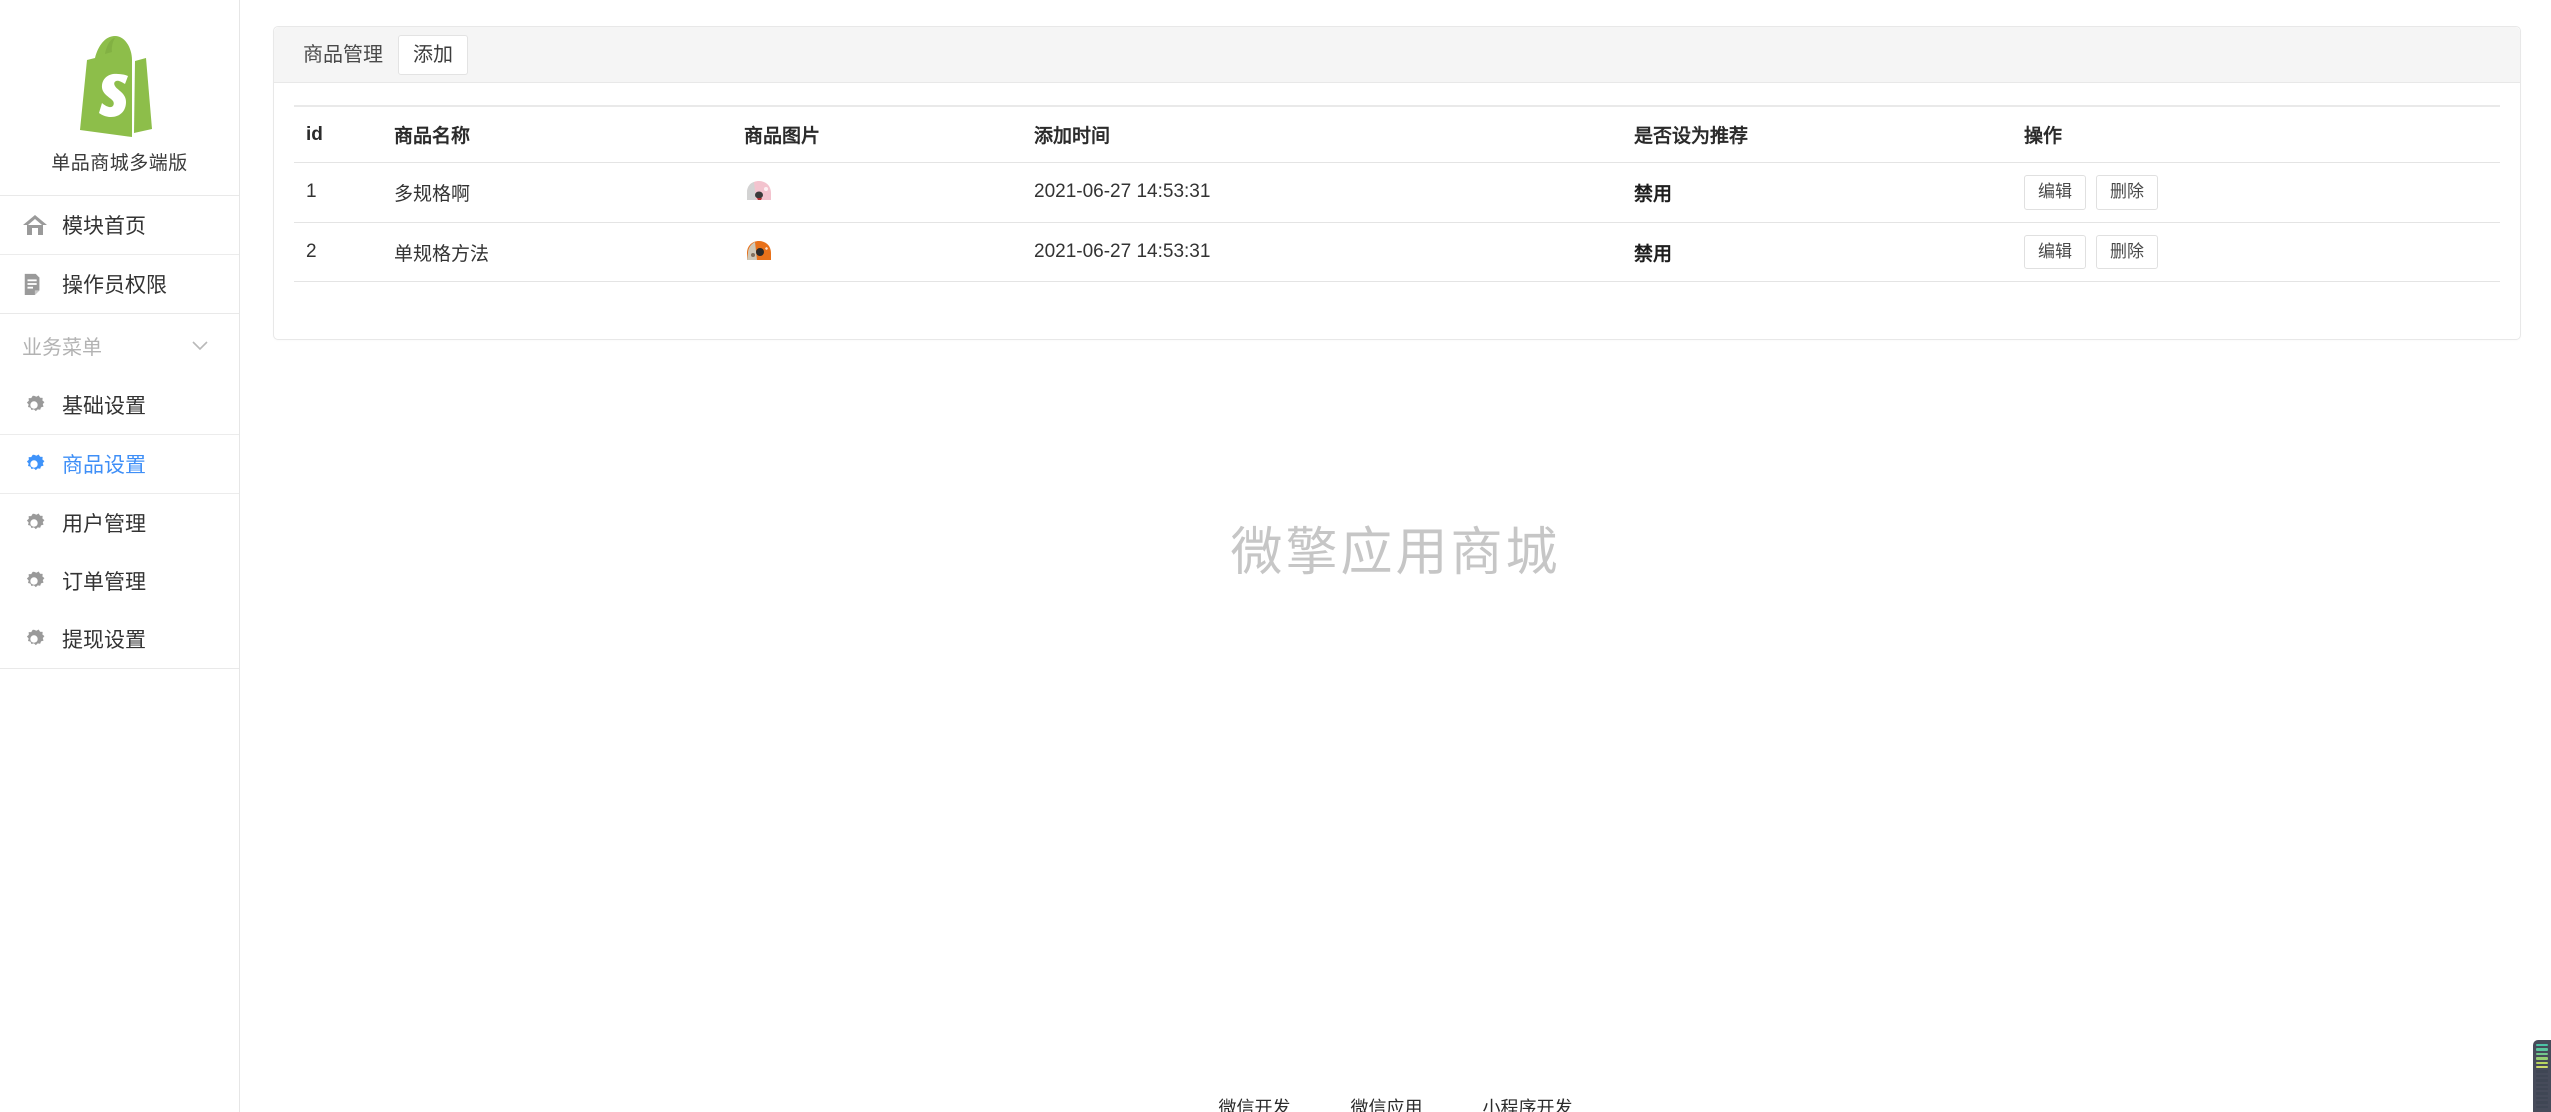 The image size is (2551, 1112). I want to click on sidebar-item-home: 模块首页, so click(119, 225).